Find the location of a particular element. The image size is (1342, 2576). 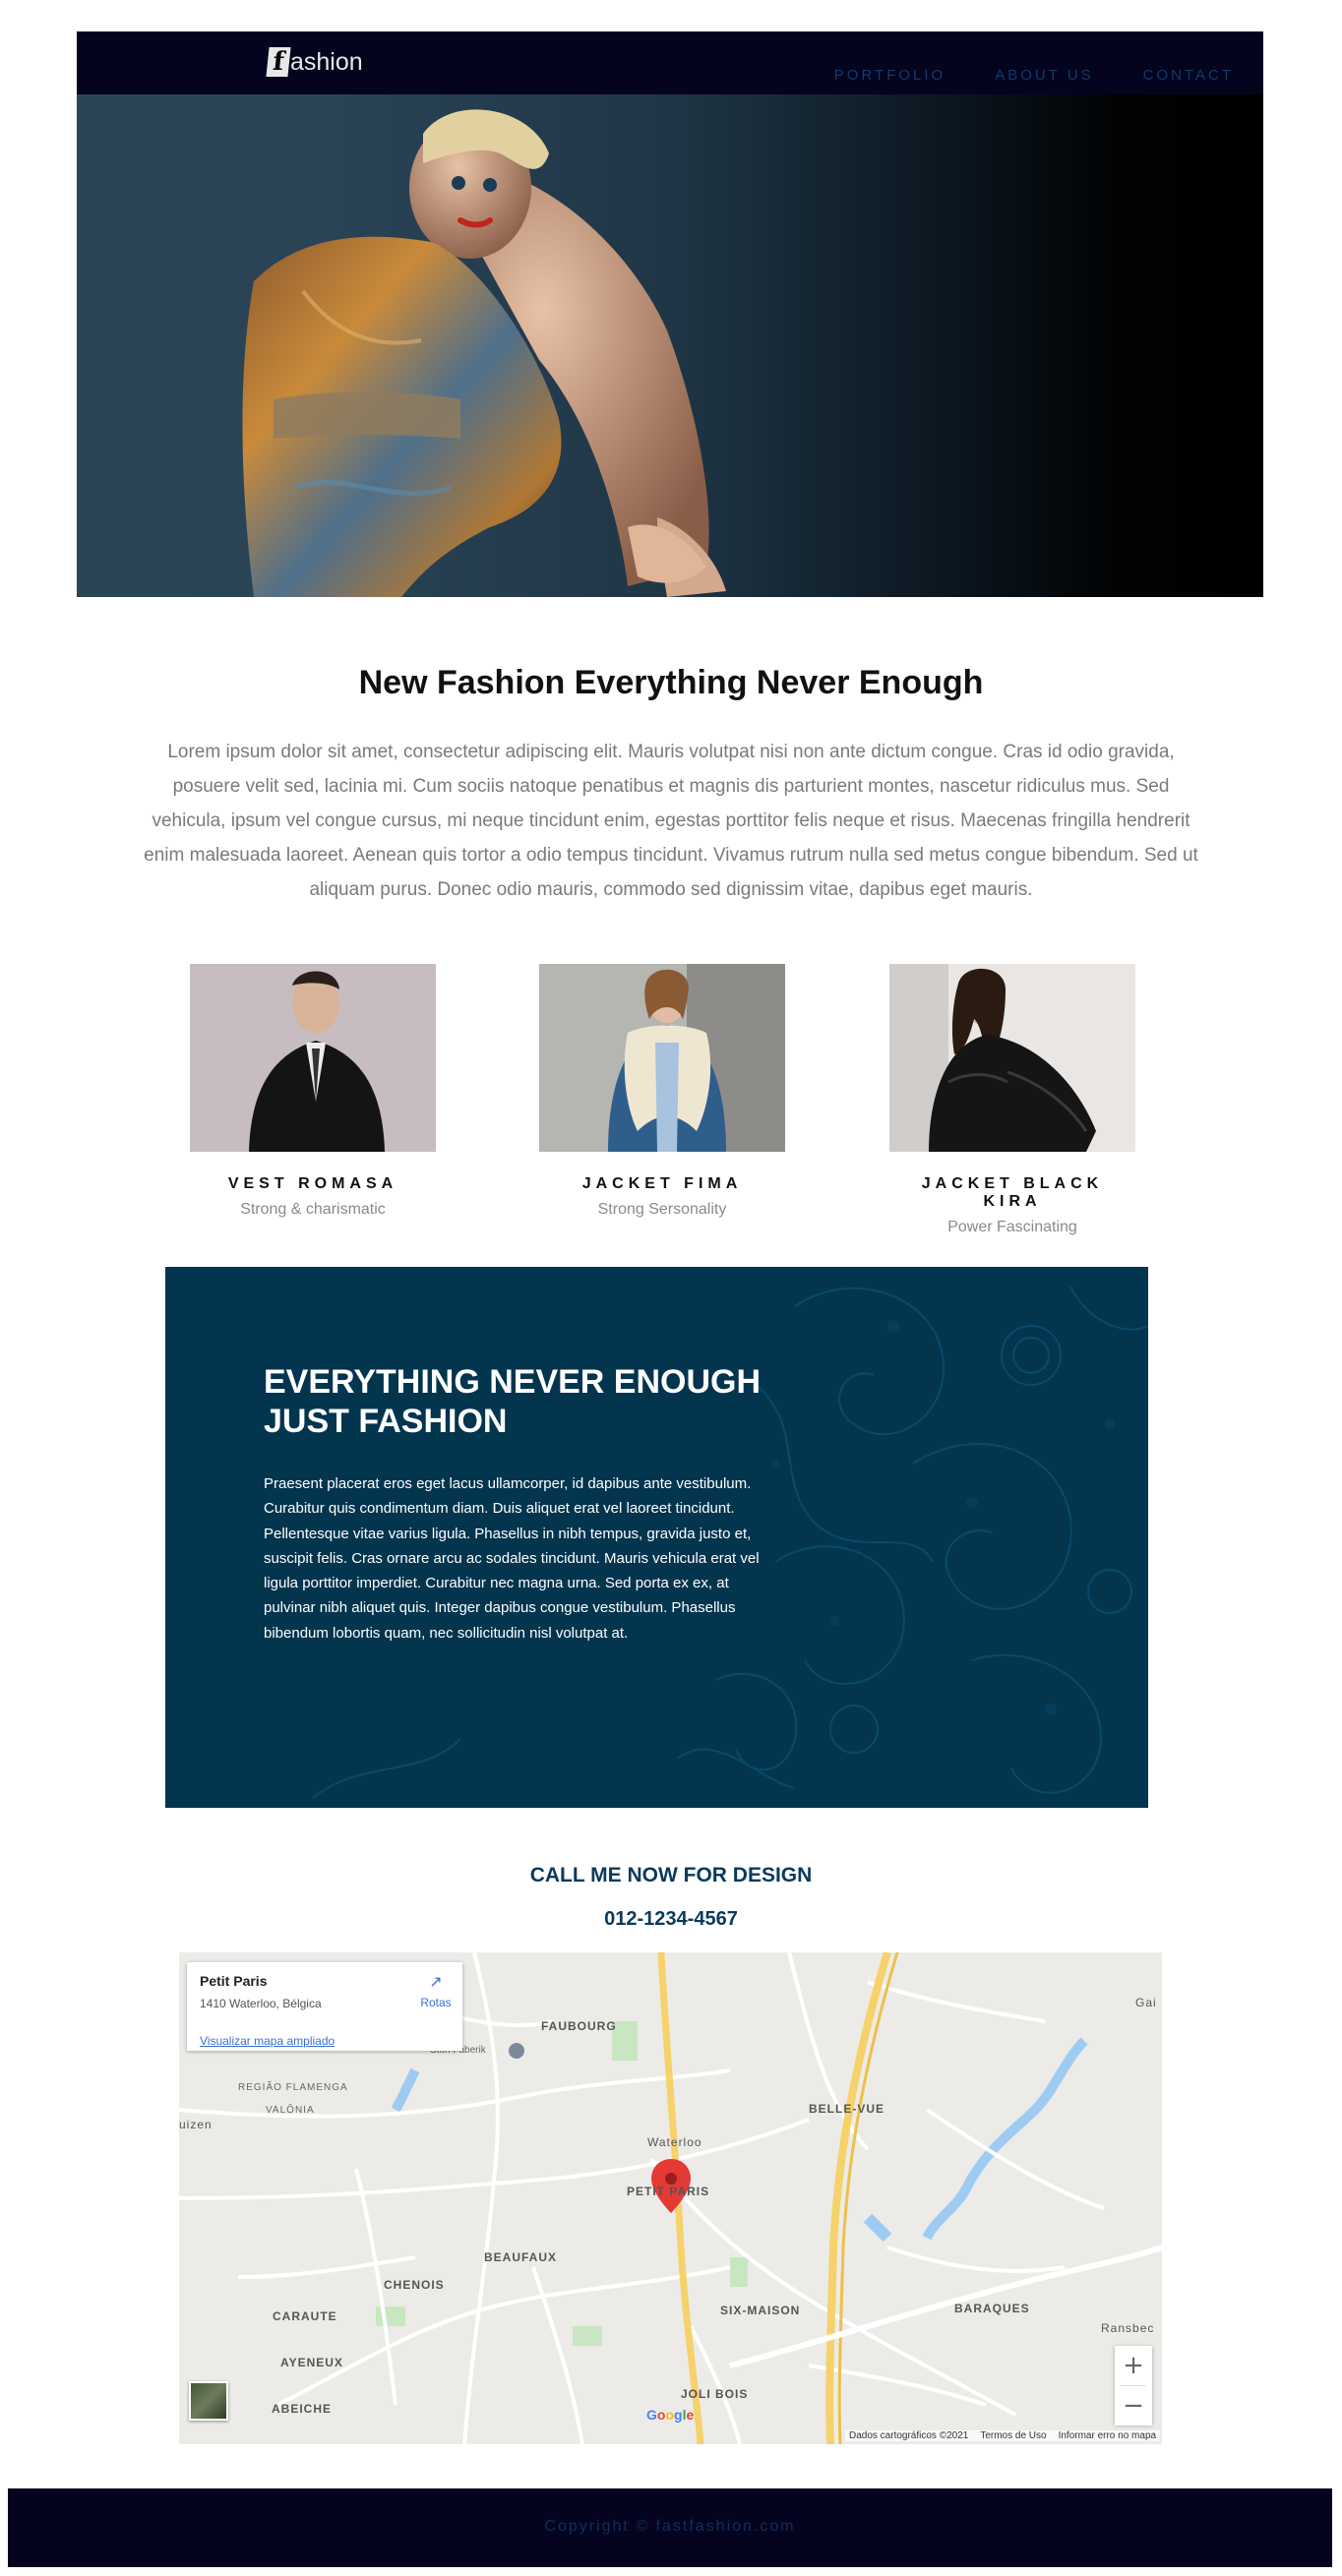

call-title: CALL ME NOW FOR DESIGN is located at coordinates (671, 1876).